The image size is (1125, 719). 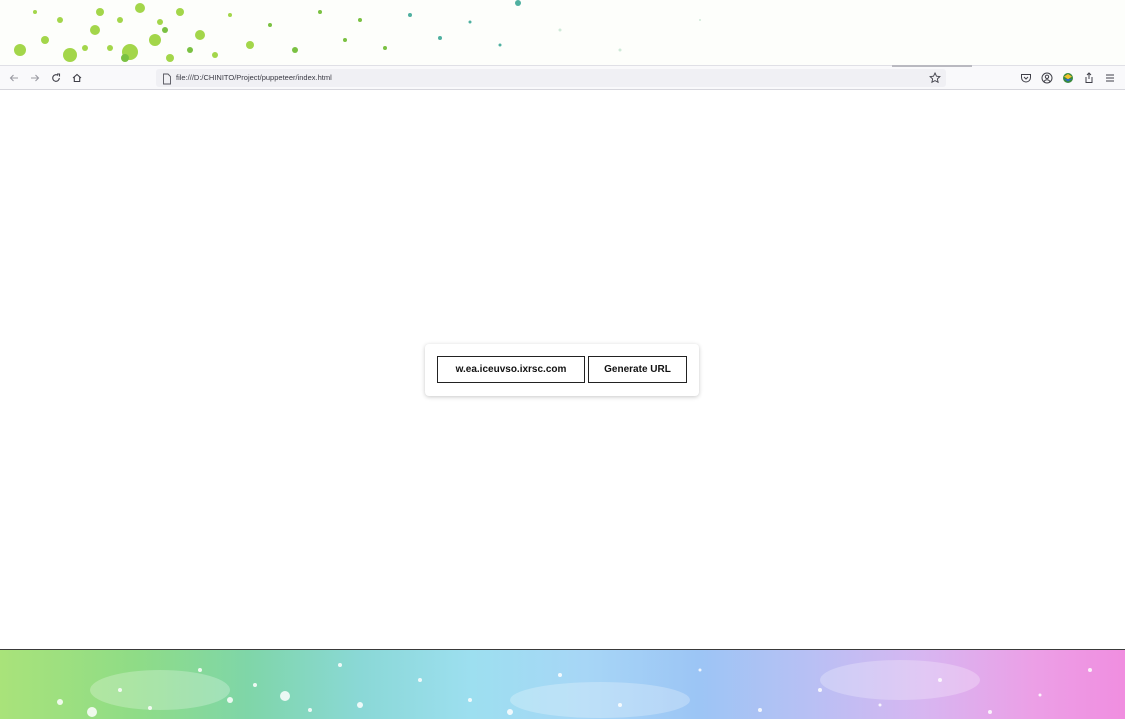 What do you see at coordinates (932, 66) in the screenshot?
I see `tab-indicator` at bounding box center [932, 66].